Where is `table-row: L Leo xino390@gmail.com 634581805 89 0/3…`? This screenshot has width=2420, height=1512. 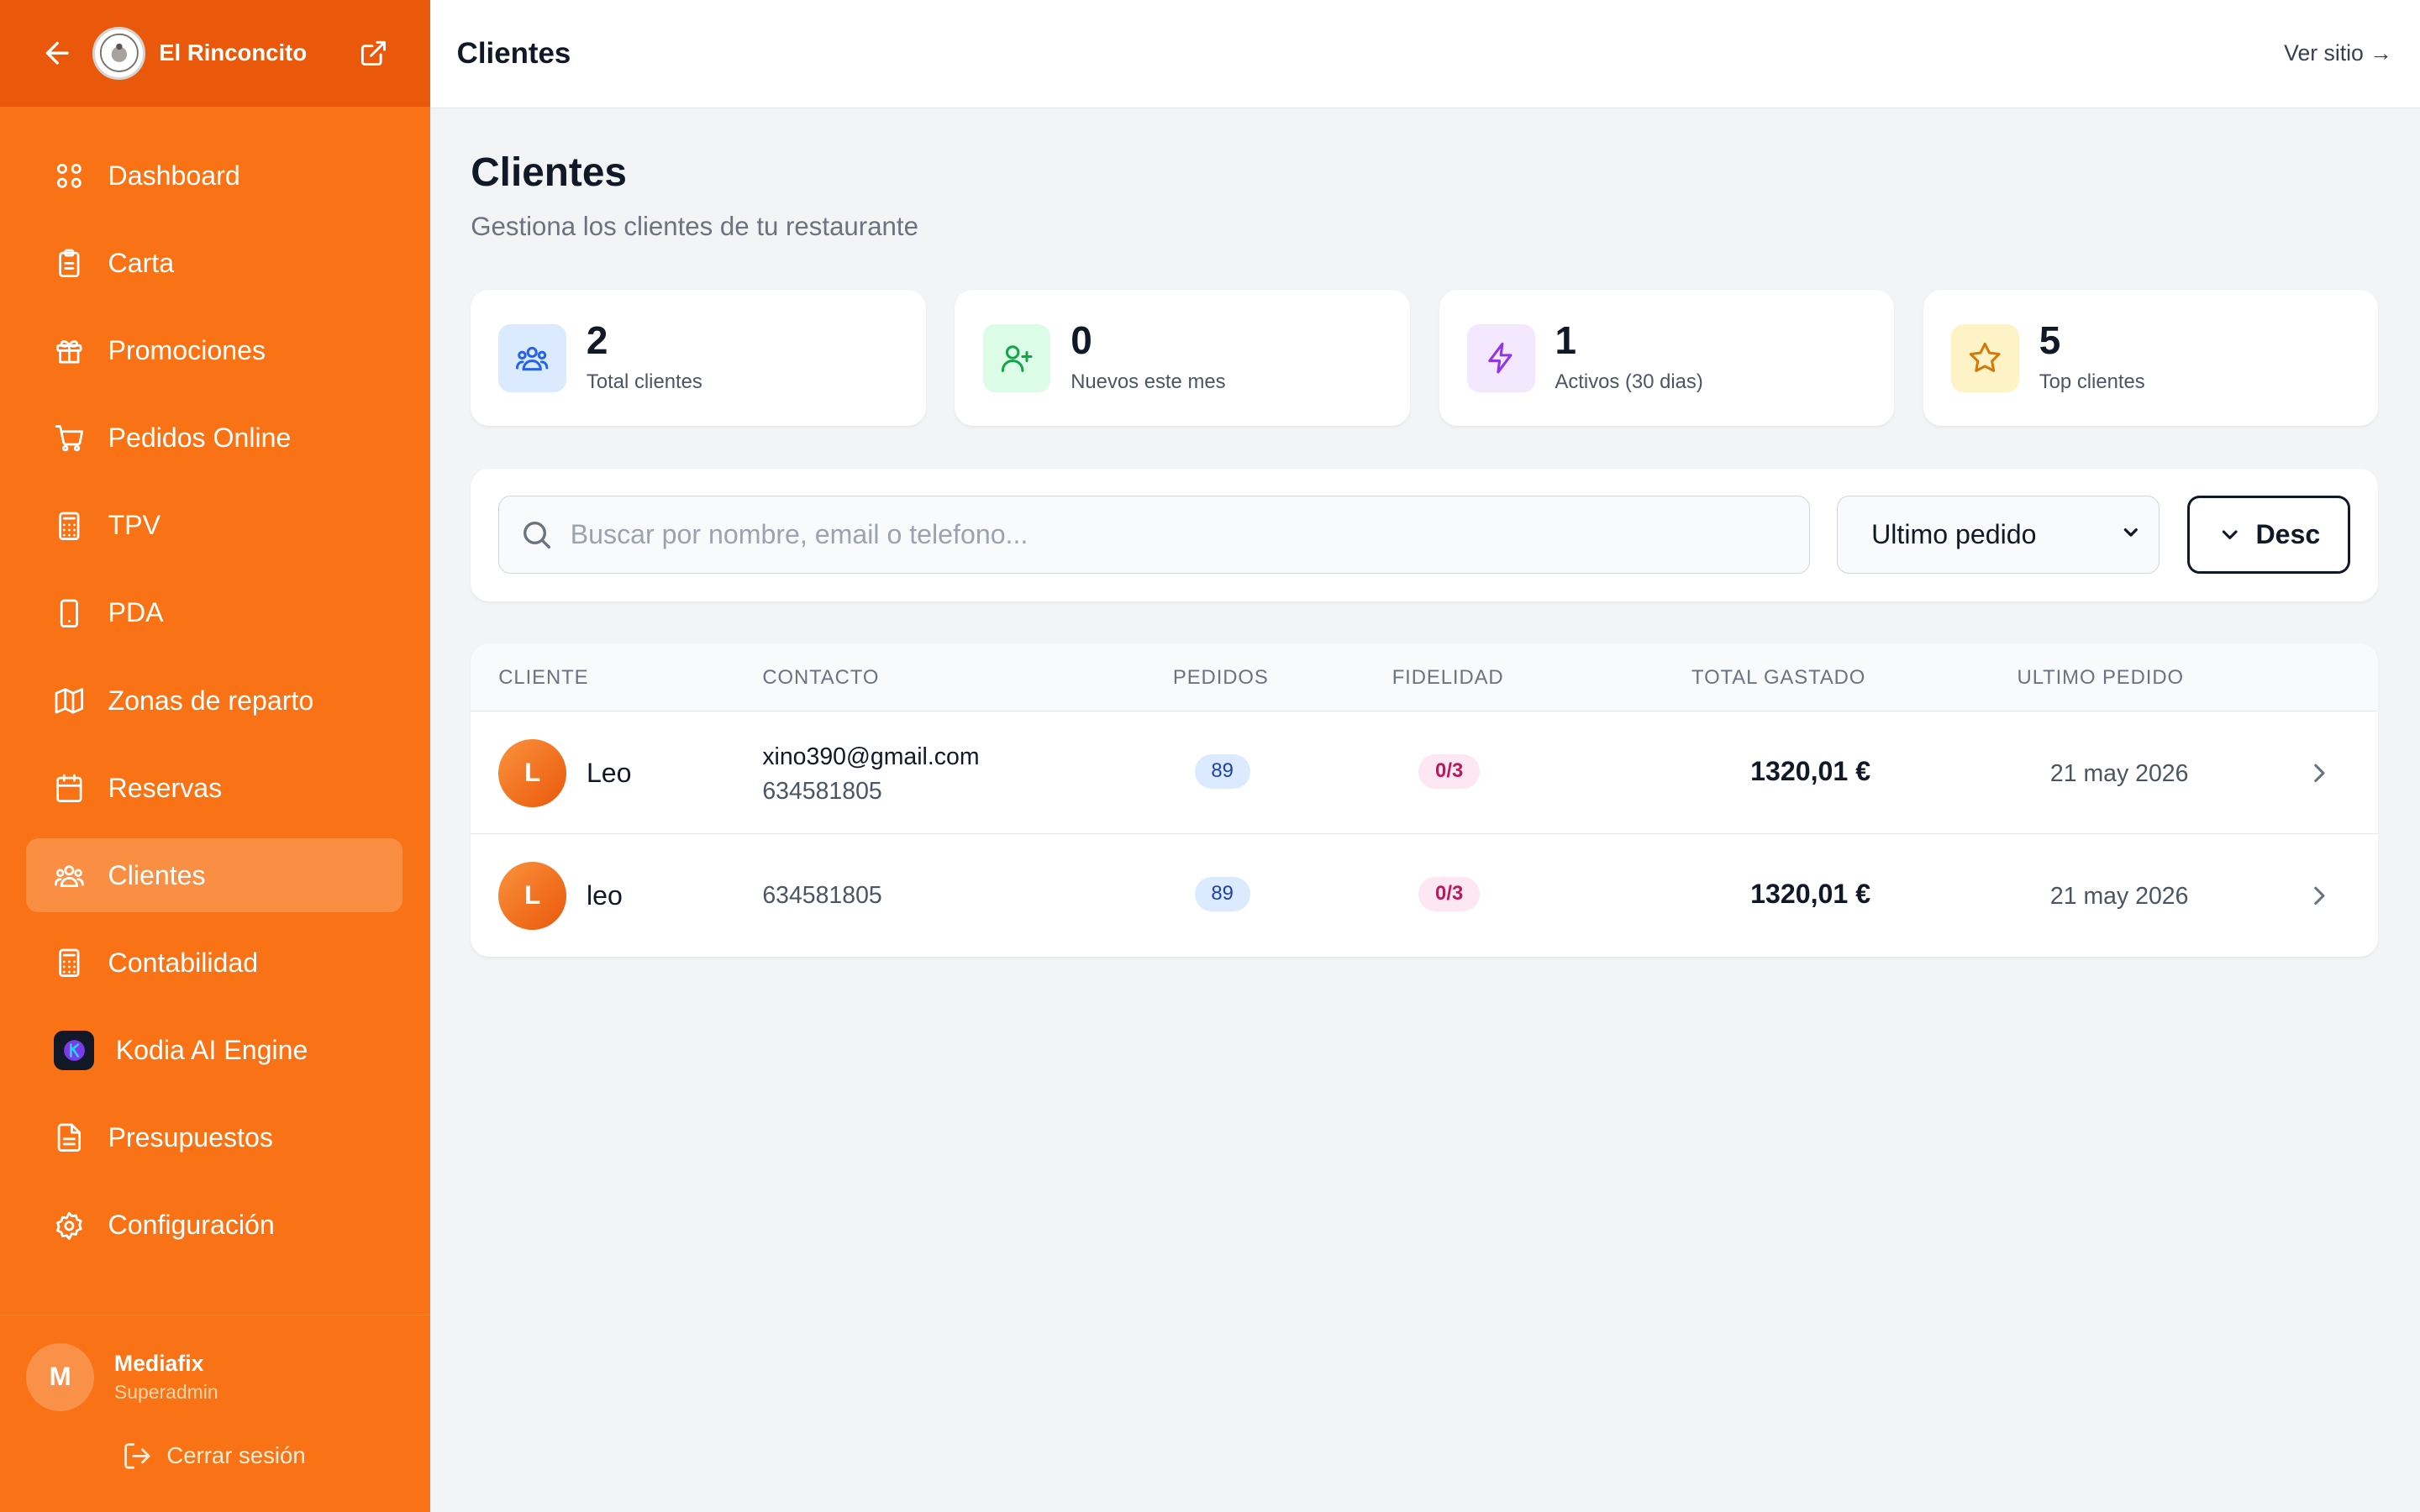 table-row: L Leo xino390@gmail.com 634581805 89 0/3… is located at coordinates (1425, 772).